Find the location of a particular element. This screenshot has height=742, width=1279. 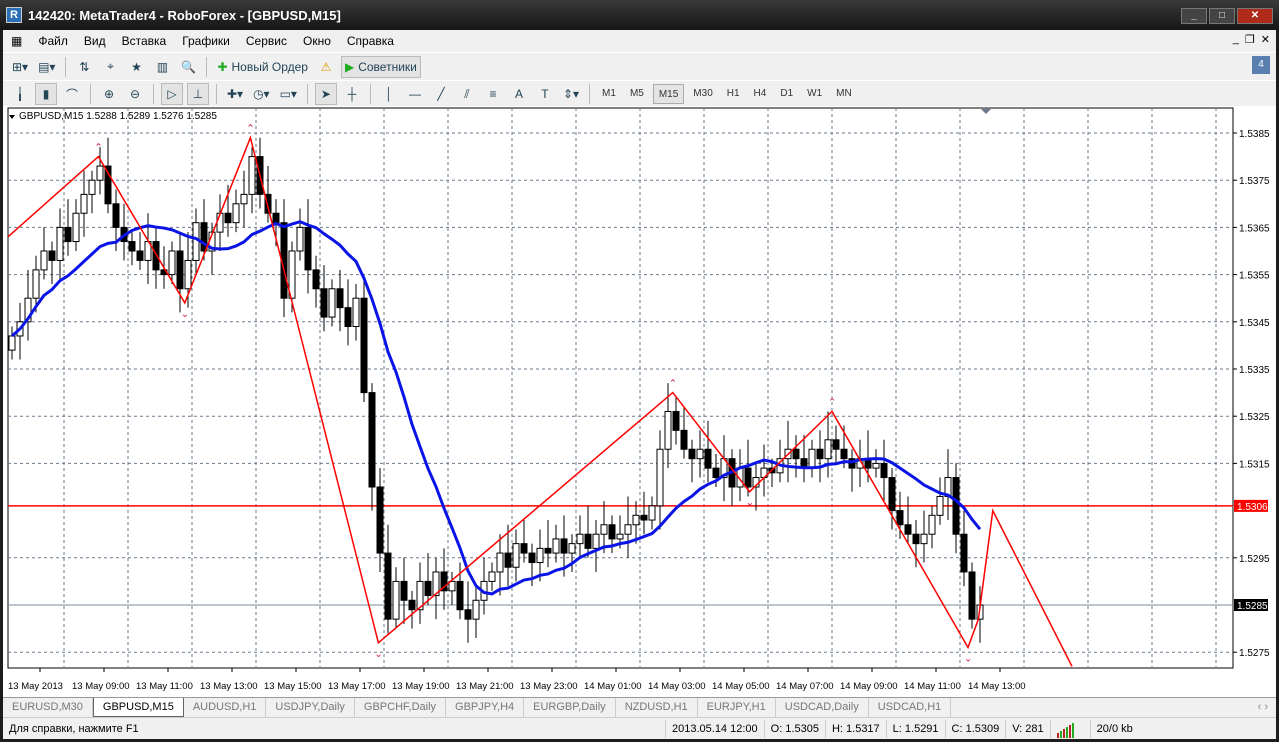

vertical-line-icon: │ is located at coordinates (389, 94).